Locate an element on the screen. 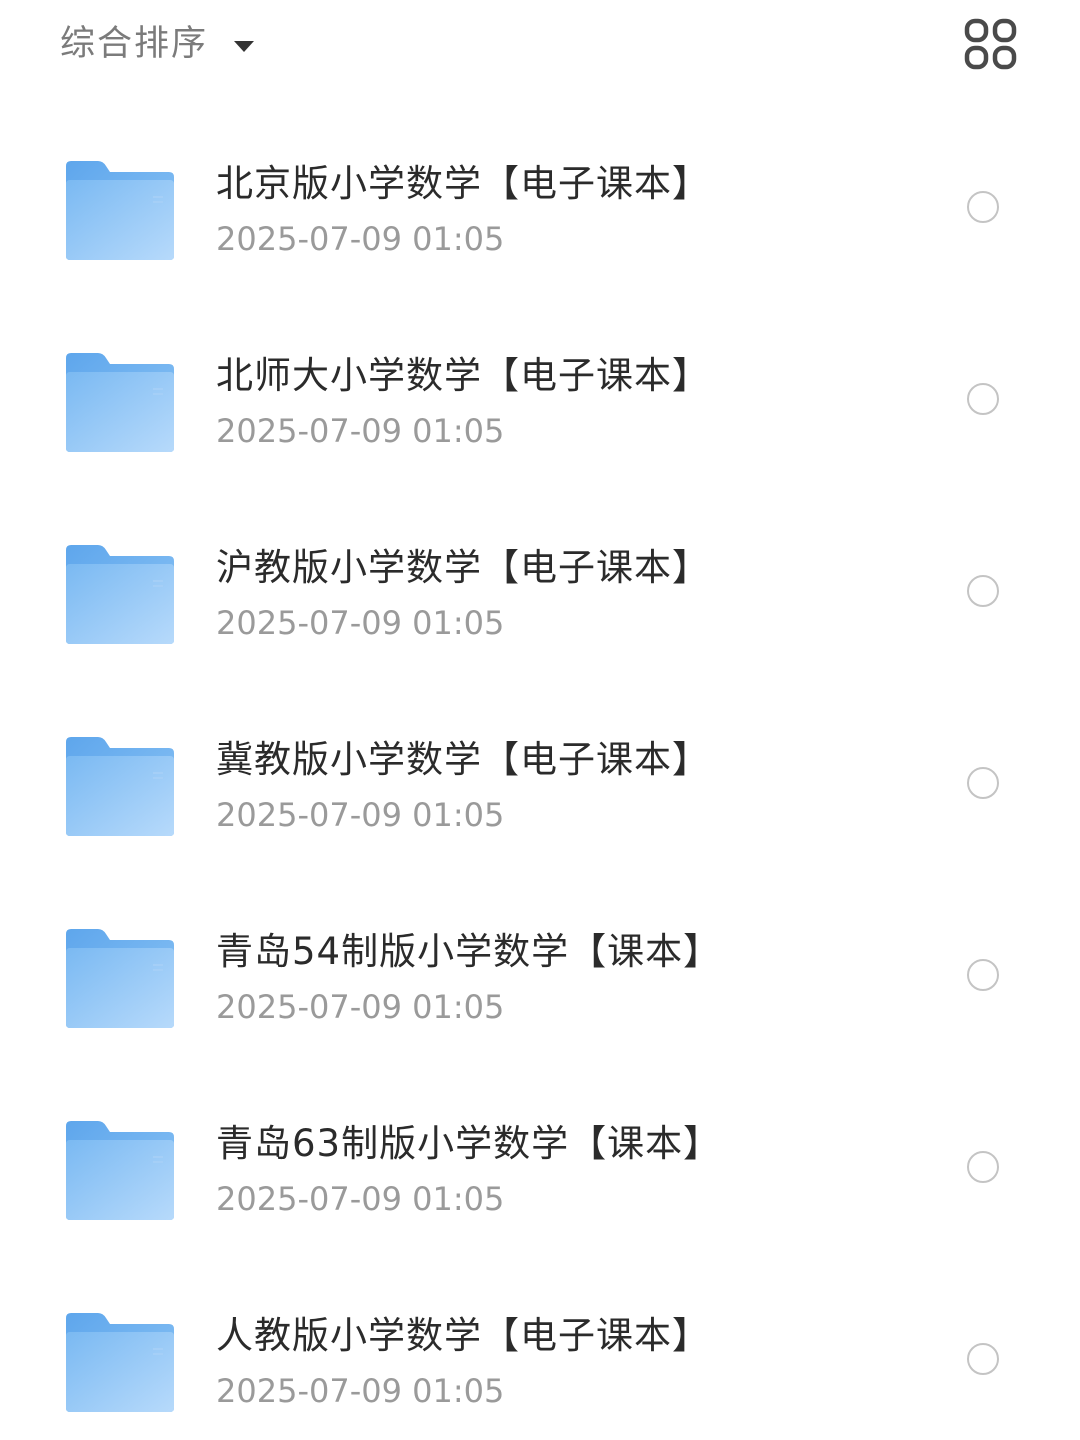  file-name: 人教版小学数学【电子课本】 is located at coordinates (463, 1335).